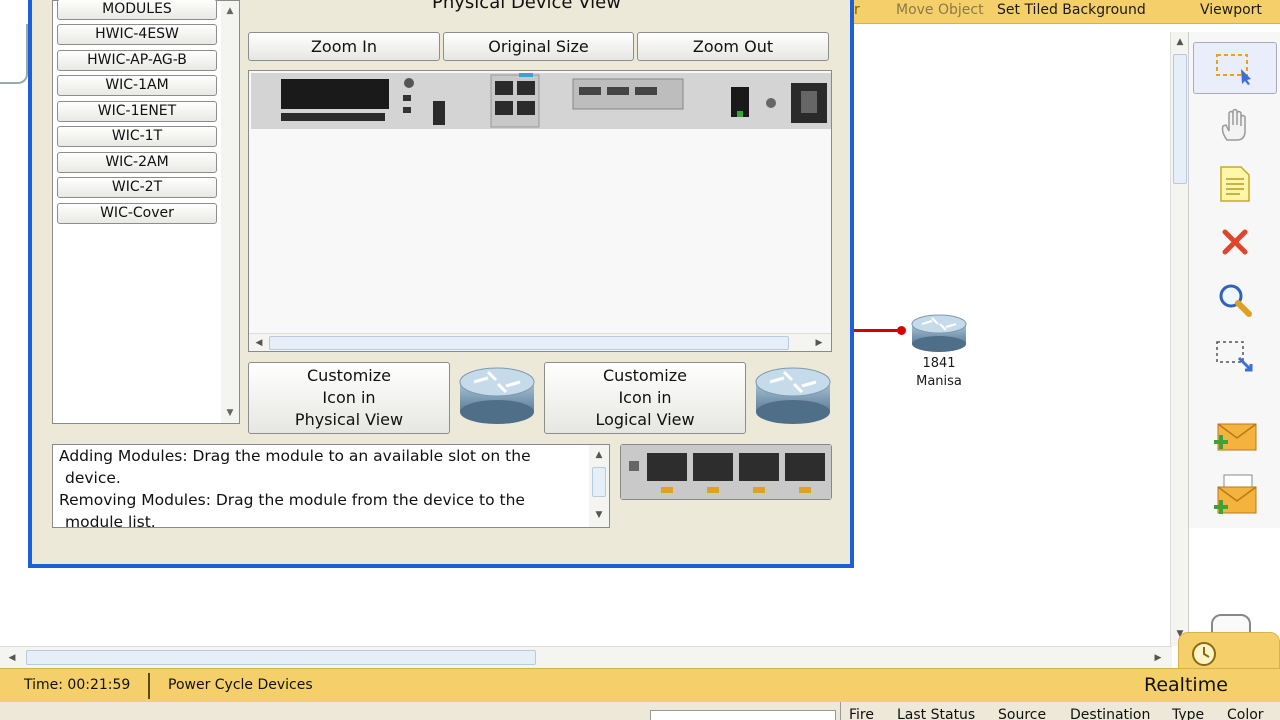 This screenshot has height=720, width=1280. What do you see at coordinates (1179, 339) in the screenshot?
I see `workspace-vertical-scrollbar: ▲ ▼` at bounding box center [1179, 339].